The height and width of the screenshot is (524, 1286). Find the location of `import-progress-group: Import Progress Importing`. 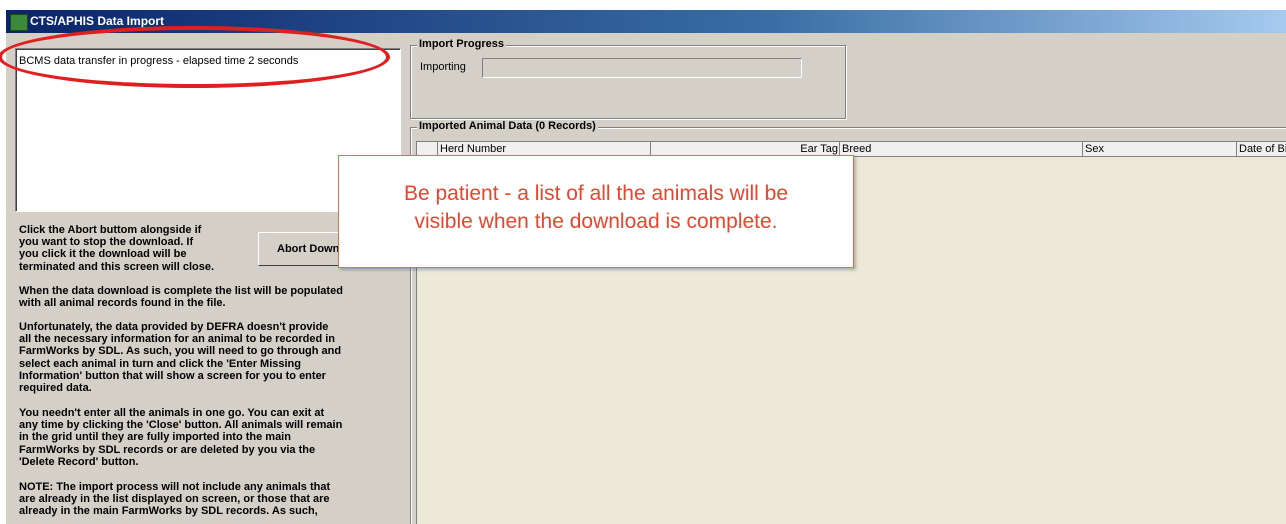

import-progress-group: Import Progress Importing is located at coordinates (628, 78).